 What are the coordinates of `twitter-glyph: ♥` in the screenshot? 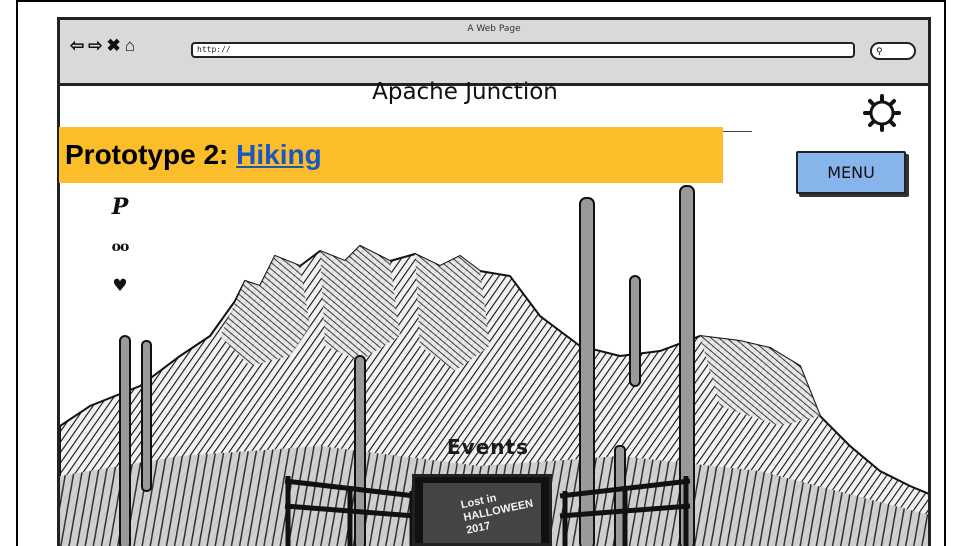 It's located at (120, 286).